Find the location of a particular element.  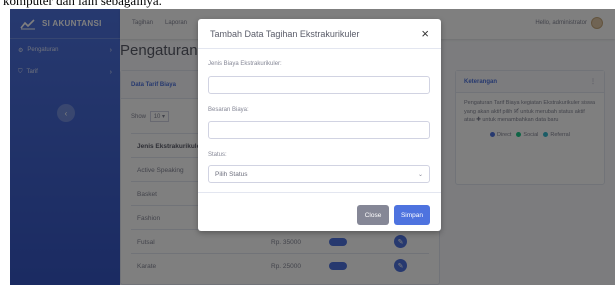

status-select: Pilih Status ⌄ is located at coordinates (319, 174).